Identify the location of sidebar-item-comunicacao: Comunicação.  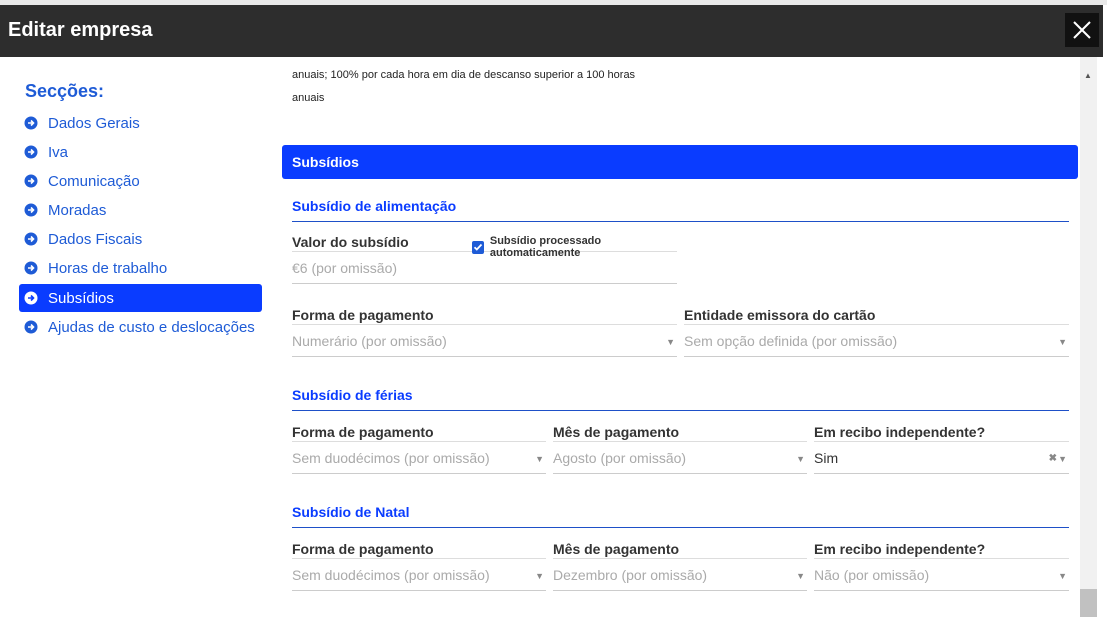
(140, 181).